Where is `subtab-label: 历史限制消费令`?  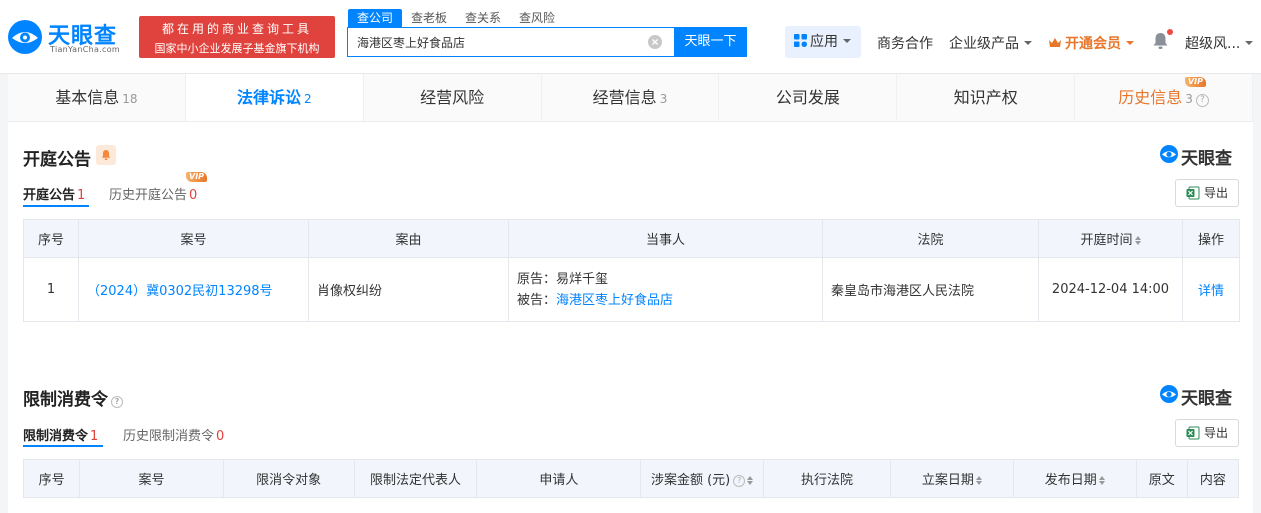 subtab-label: 历史限制消费令 is located at coordinates (169, 436).